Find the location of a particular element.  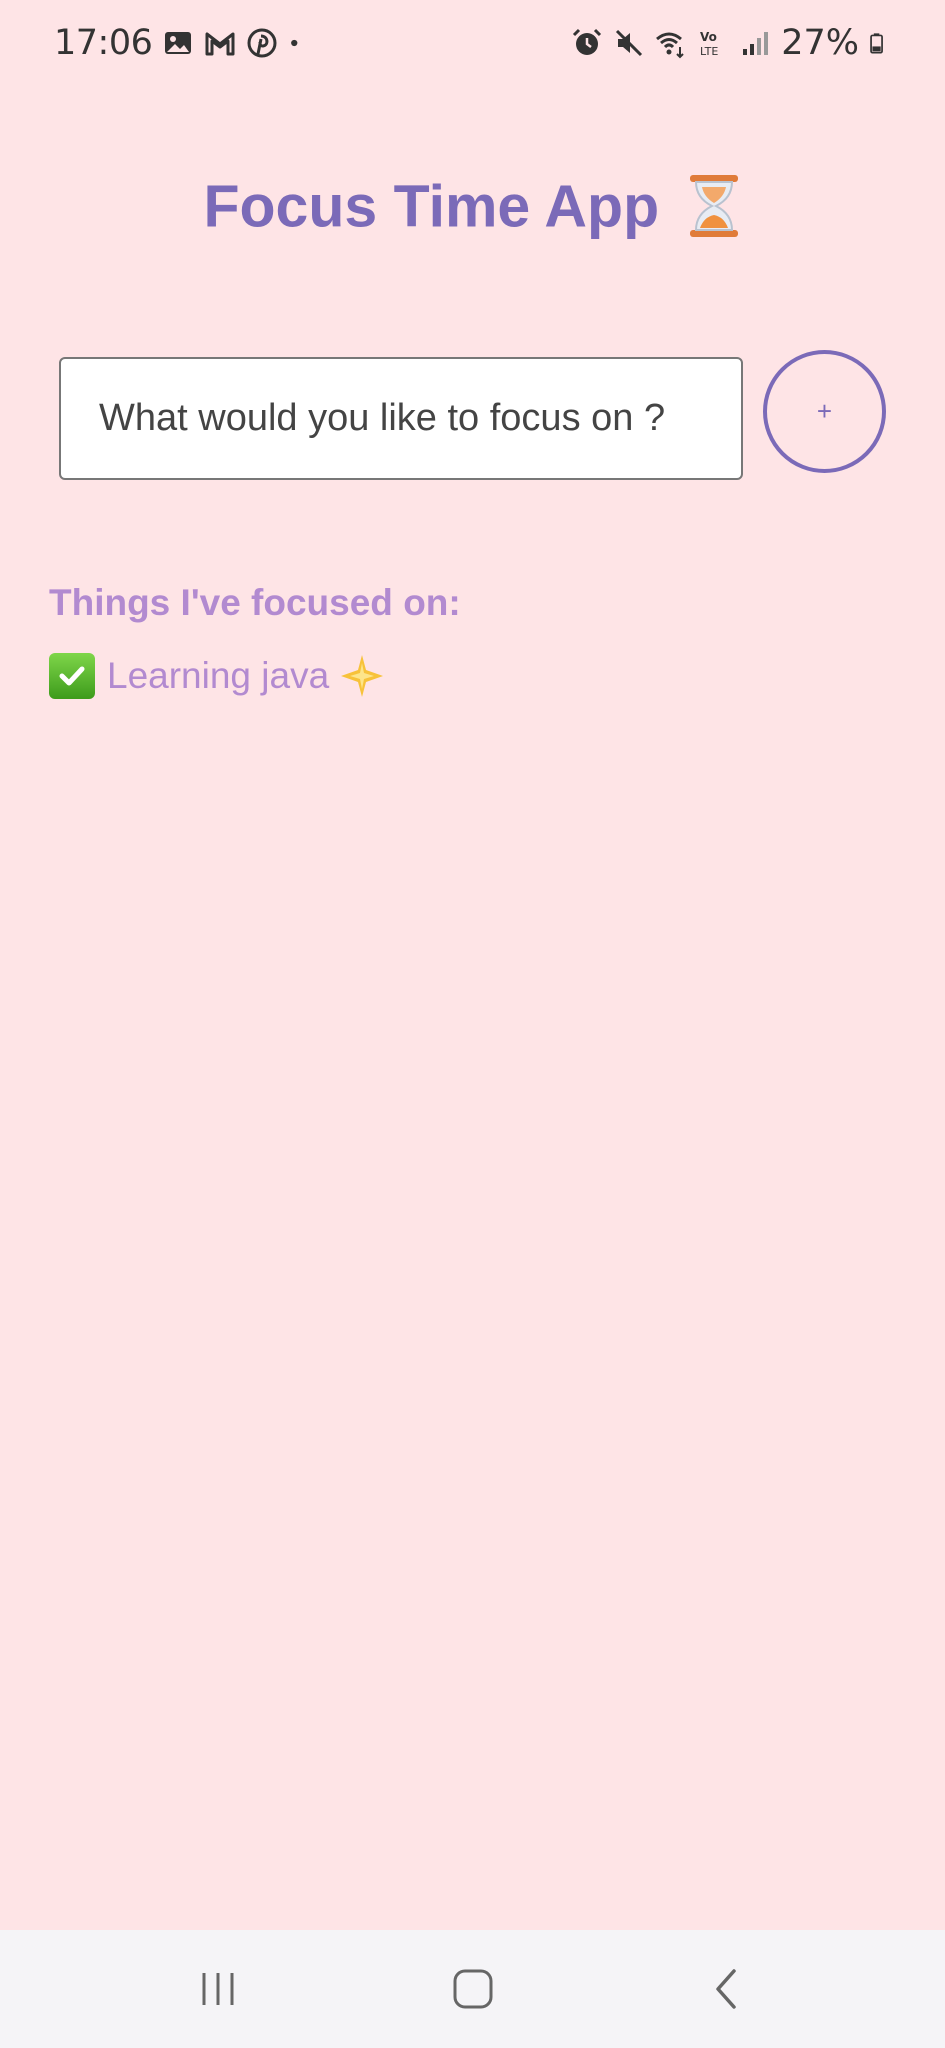

focus-input-container is located at coordinates (401, 418).